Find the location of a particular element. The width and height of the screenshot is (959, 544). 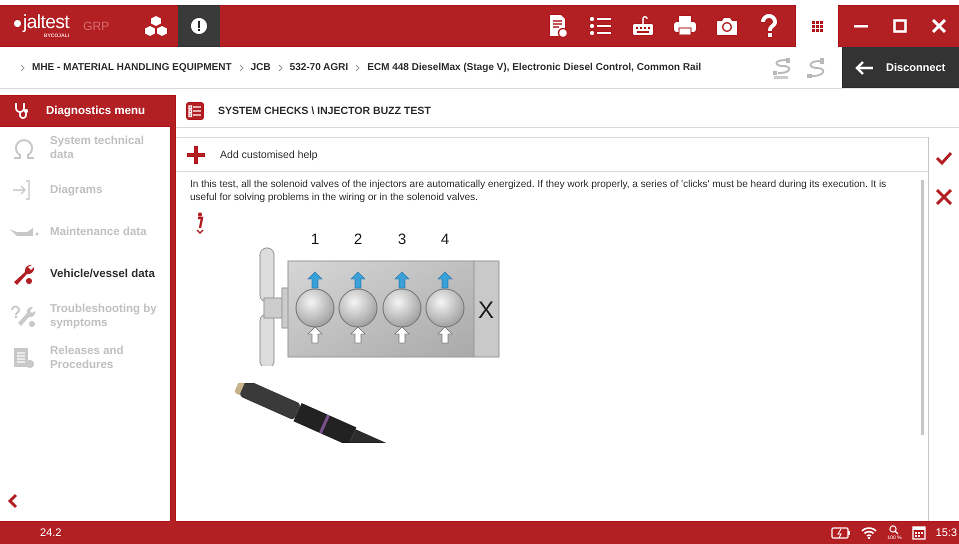

alert-icon is located at coordinates (199, 26).